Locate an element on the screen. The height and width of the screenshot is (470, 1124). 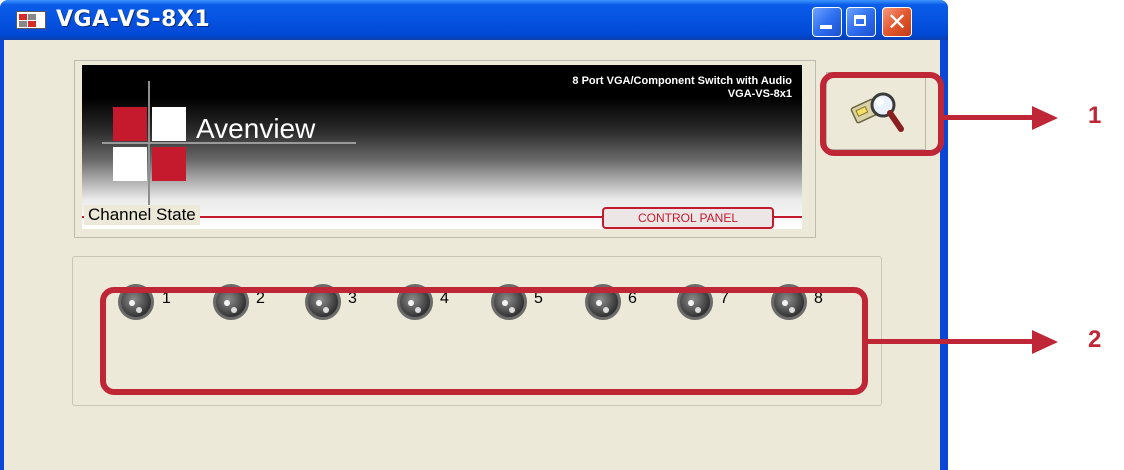
tagline-line-1: 8 Port VGA/Component Switch with Audio is located at coordinates (682, 81).